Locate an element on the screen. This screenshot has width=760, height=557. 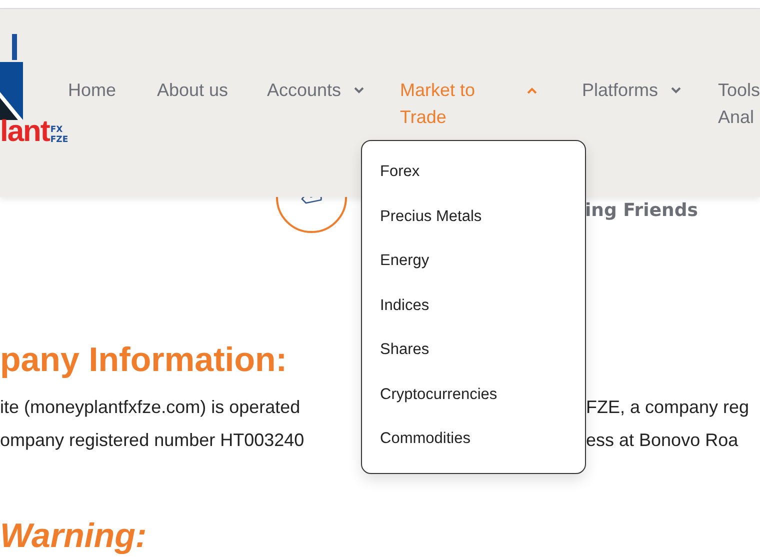
nav-link: Tools Anal is located at coordinates (739, 137).